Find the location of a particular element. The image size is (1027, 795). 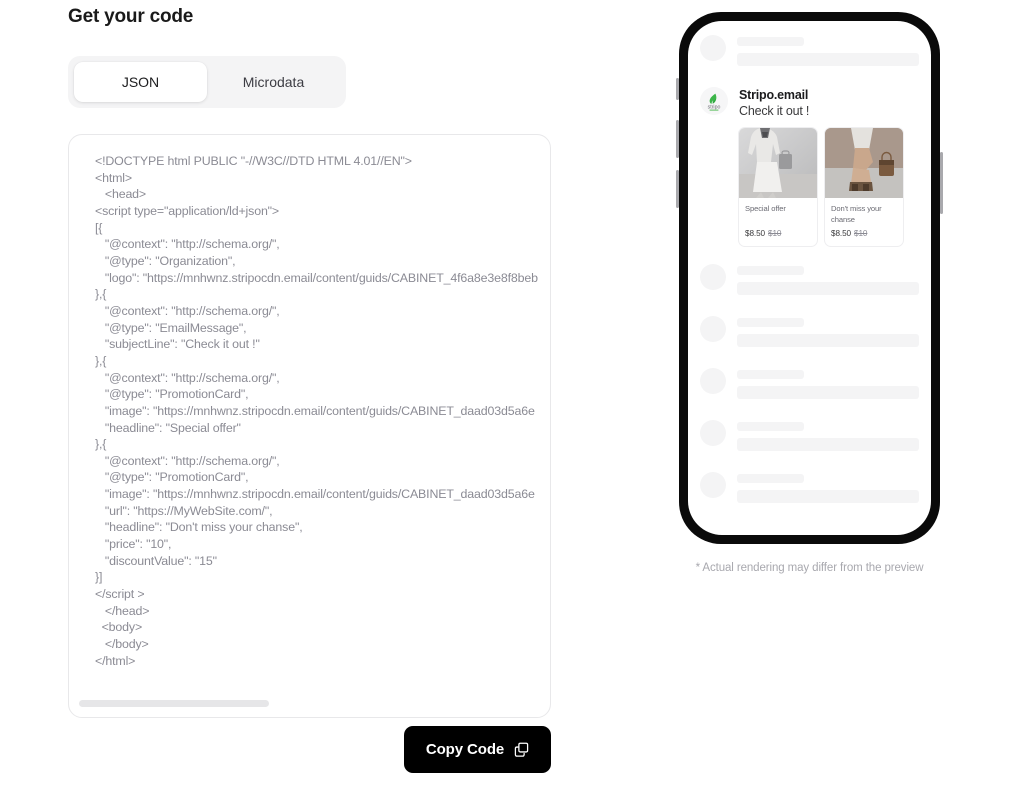

phone-volume-down-button is located at coordinates (677, 189).